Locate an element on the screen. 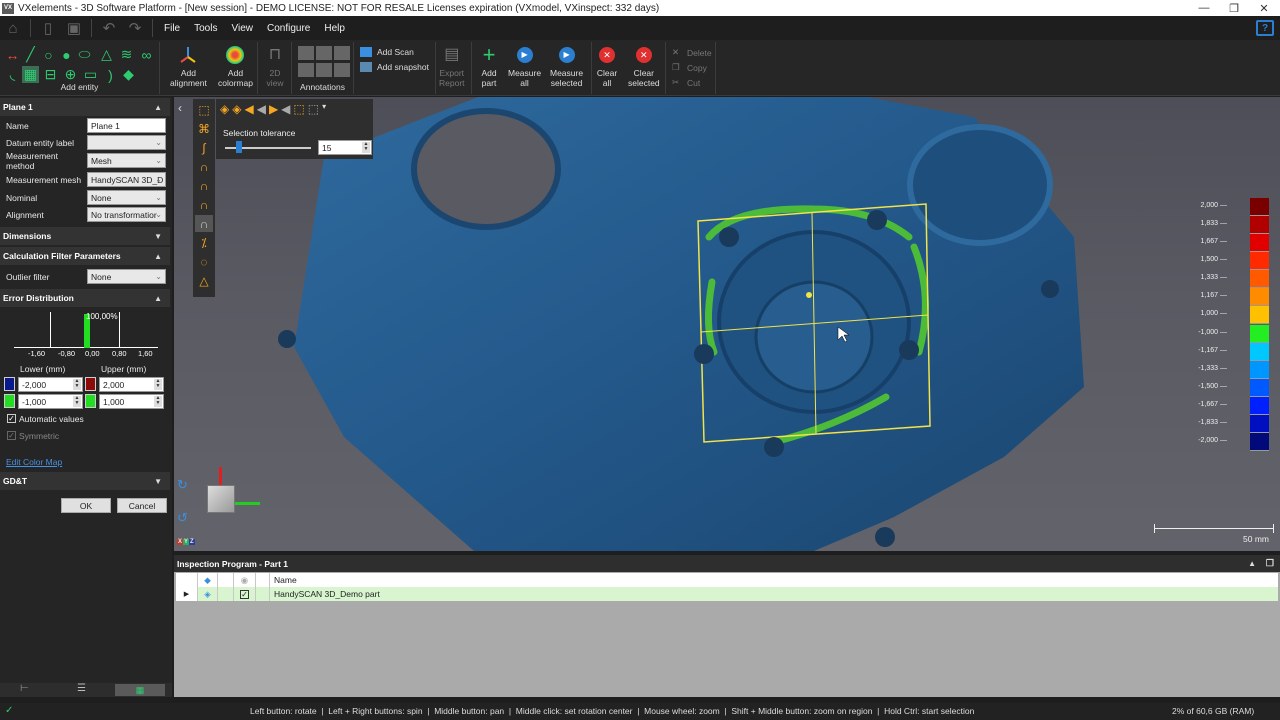 The height and width of the screenshot is (720, 1280). dimensions-section-header: Dimensions ▼ is located at coordinates (85, 236).